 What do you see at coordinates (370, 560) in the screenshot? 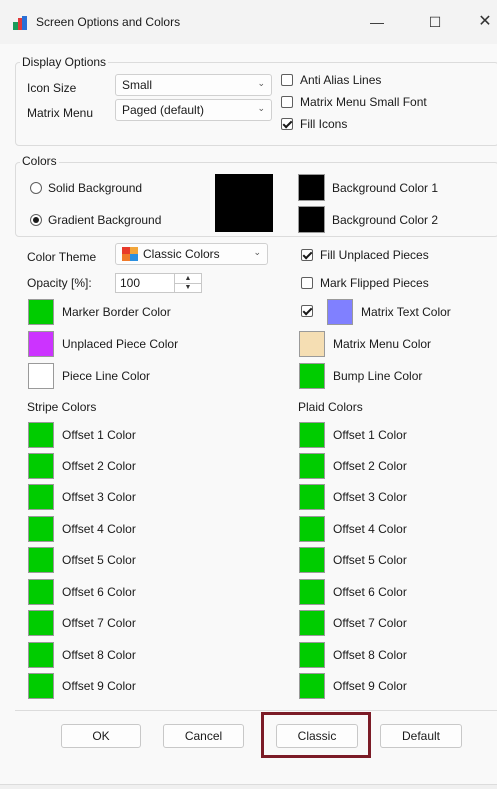
I see `plaid-offset-5-label: Offset 5 Color` at bounding box center [370, 560].